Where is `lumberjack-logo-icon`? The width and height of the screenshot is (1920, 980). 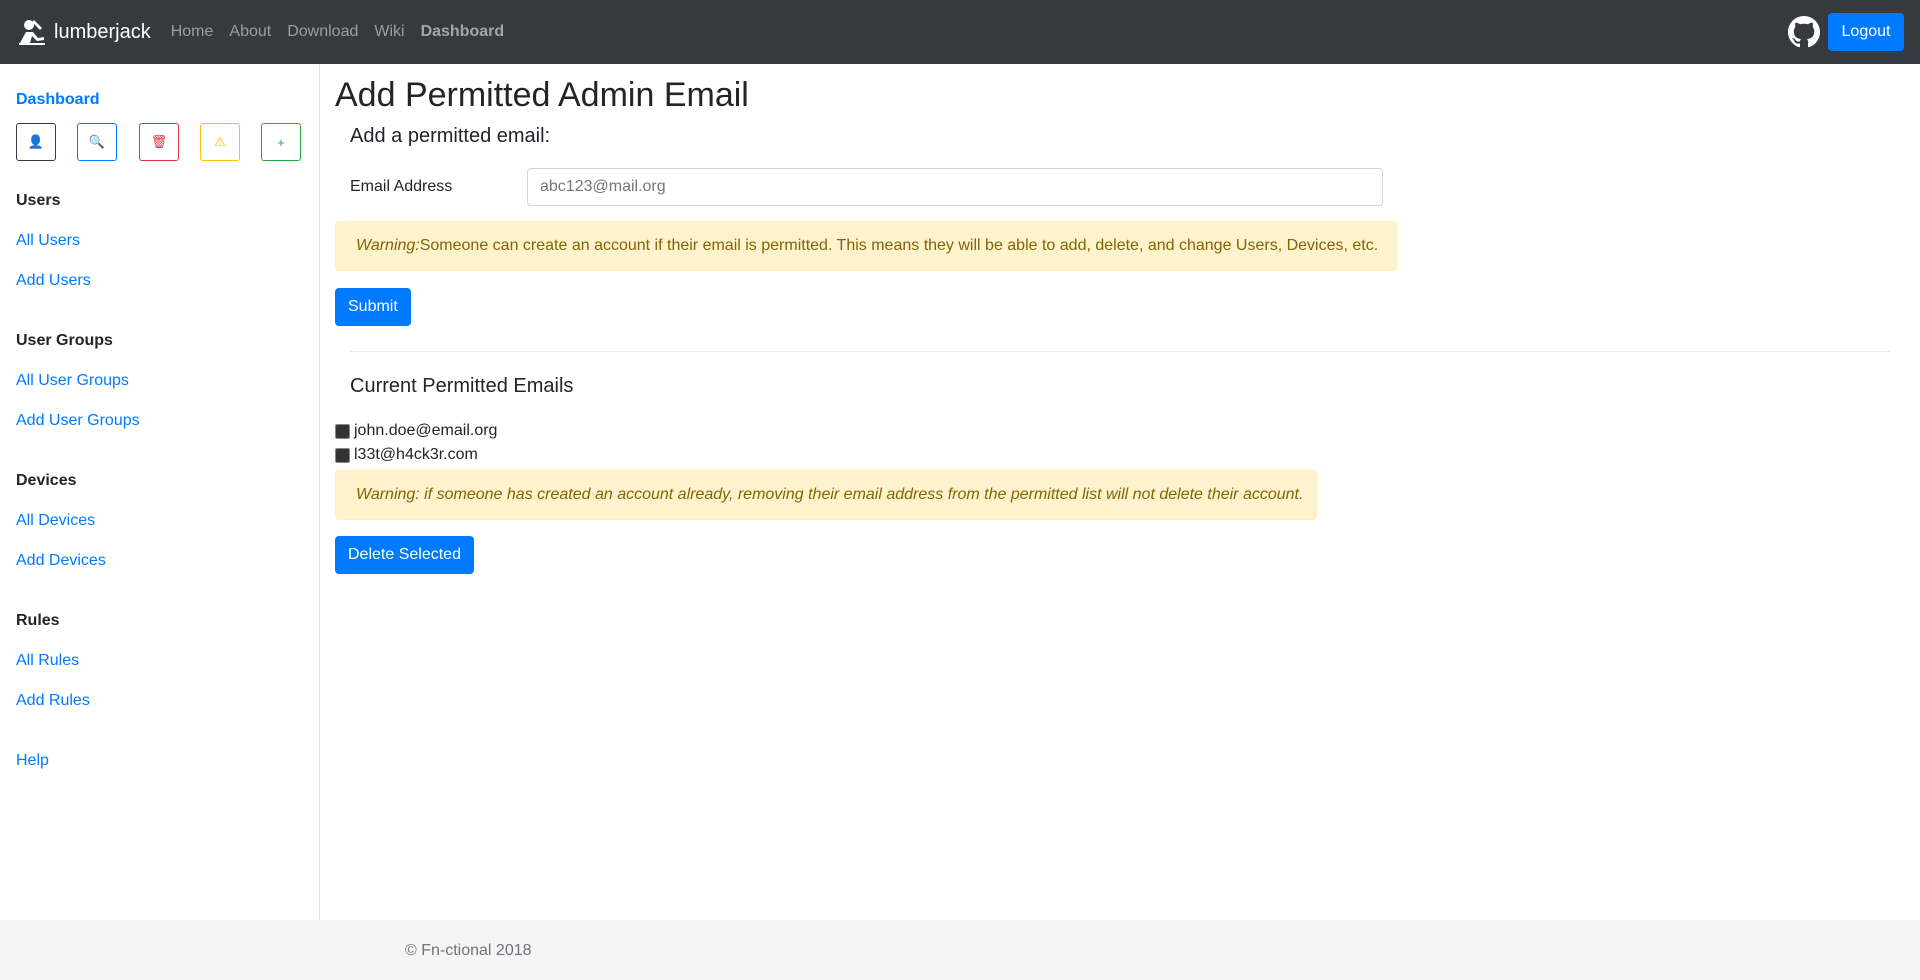 lumberjack-logo-icon is located at coordinates (32, 32).